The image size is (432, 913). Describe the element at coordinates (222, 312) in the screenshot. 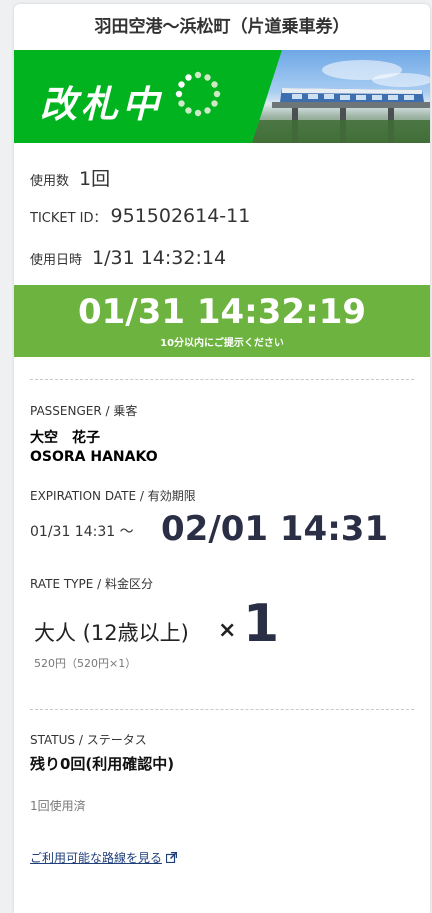

I see `current-time: 01/31 14:32:19` at that location.